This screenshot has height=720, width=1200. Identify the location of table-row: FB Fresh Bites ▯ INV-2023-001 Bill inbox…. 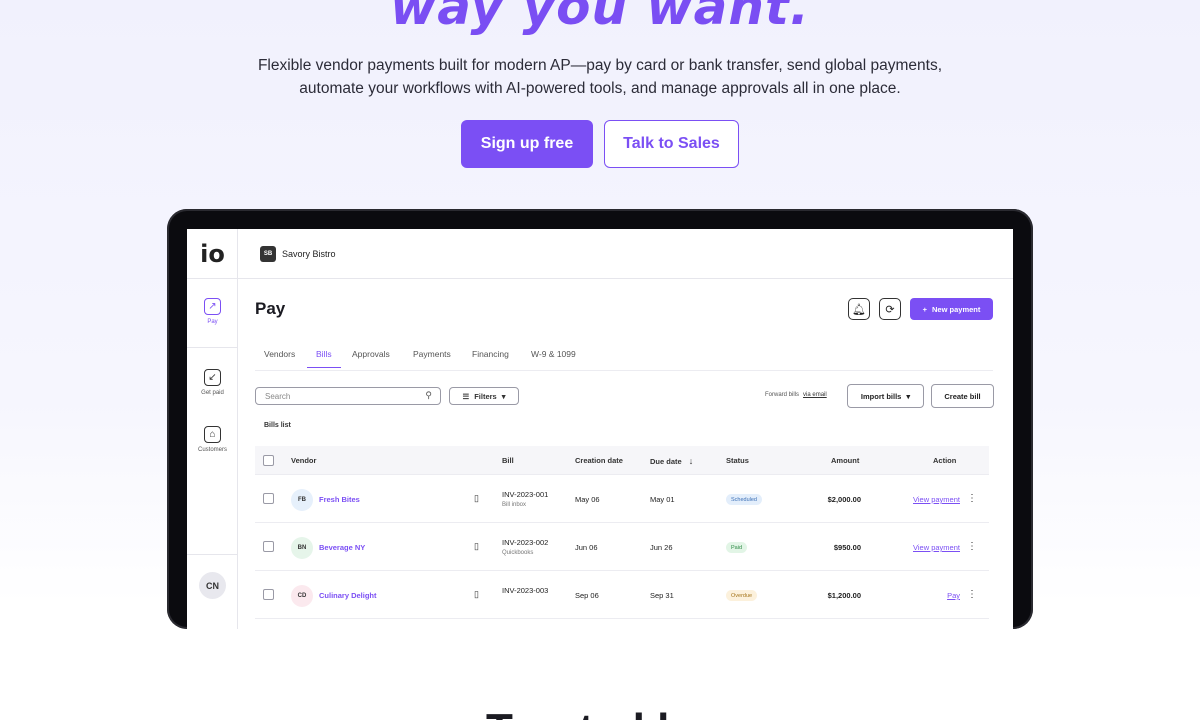
(622, 499).